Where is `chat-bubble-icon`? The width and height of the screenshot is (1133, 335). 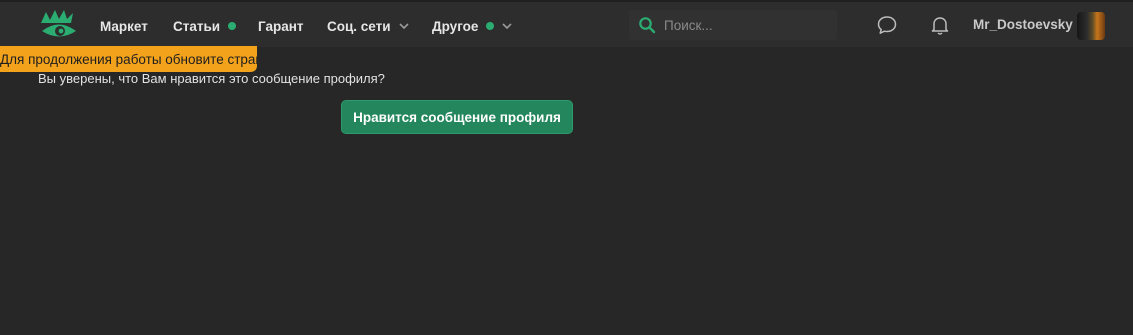
chat-bubble-icon is located at coordinates (887, 25).